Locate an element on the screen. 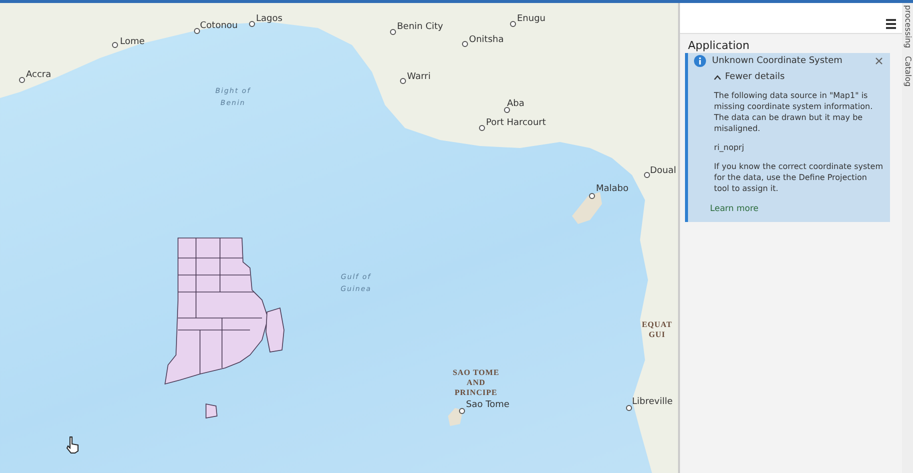 The image size is (913, 473). city-label: Accra is located at coordinates (39, 75).